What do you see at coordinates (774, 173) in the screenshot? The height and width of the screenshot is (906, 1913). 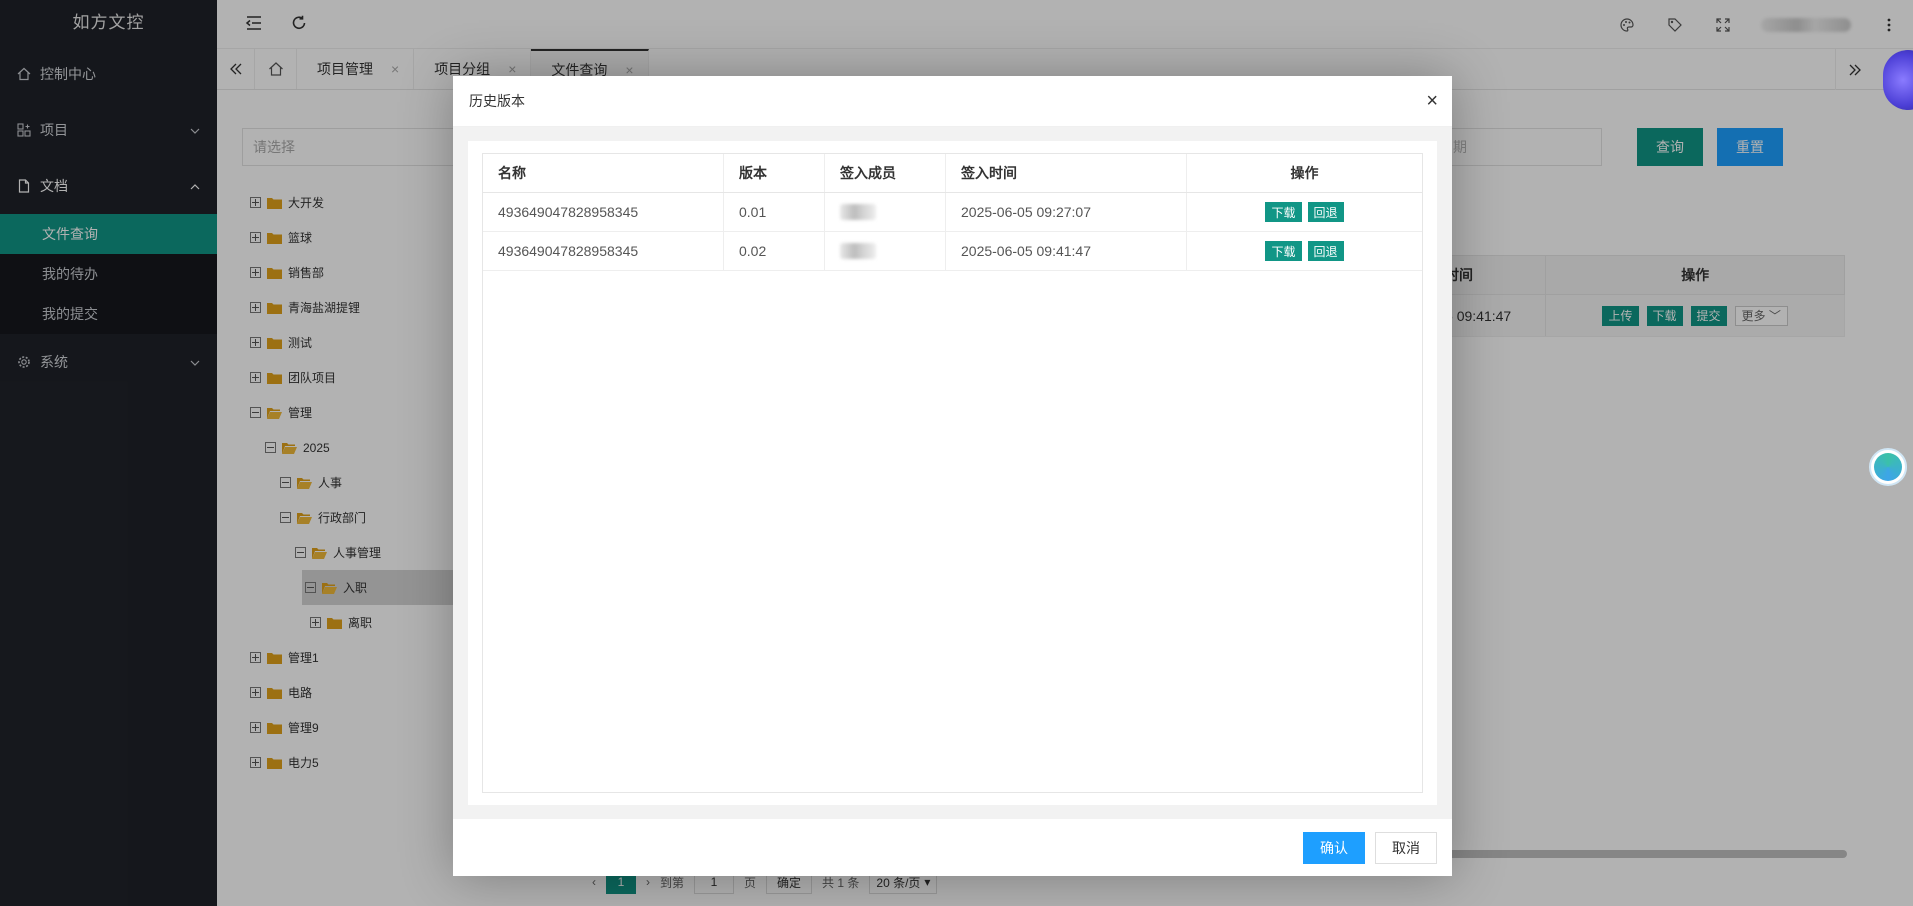 I see `col-version: 版本` at bounding box center [774, 173].